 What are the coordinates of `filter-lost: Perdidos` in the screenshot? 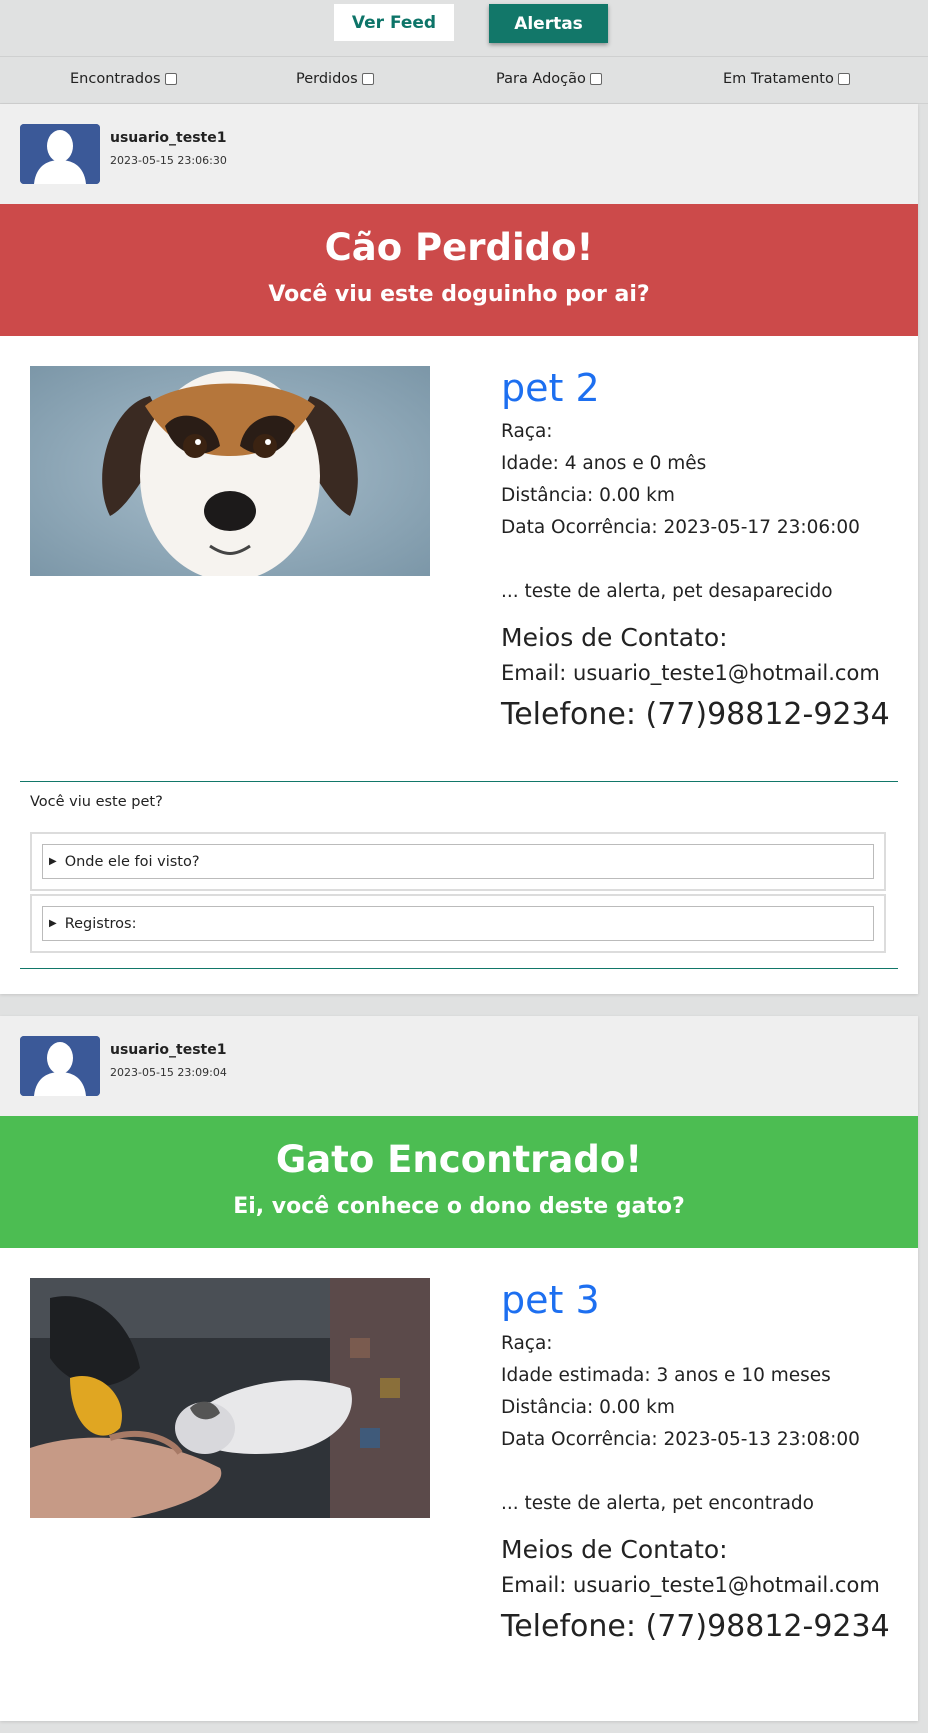 It's located at (335, 79).